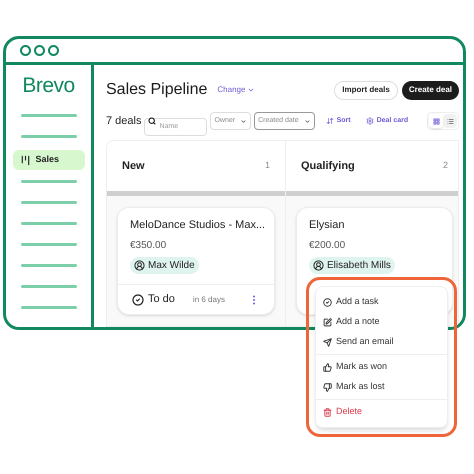  Describe the element at coordinates (381, 302) in the screenshot. I see `menu-item: Add a task` at that location.